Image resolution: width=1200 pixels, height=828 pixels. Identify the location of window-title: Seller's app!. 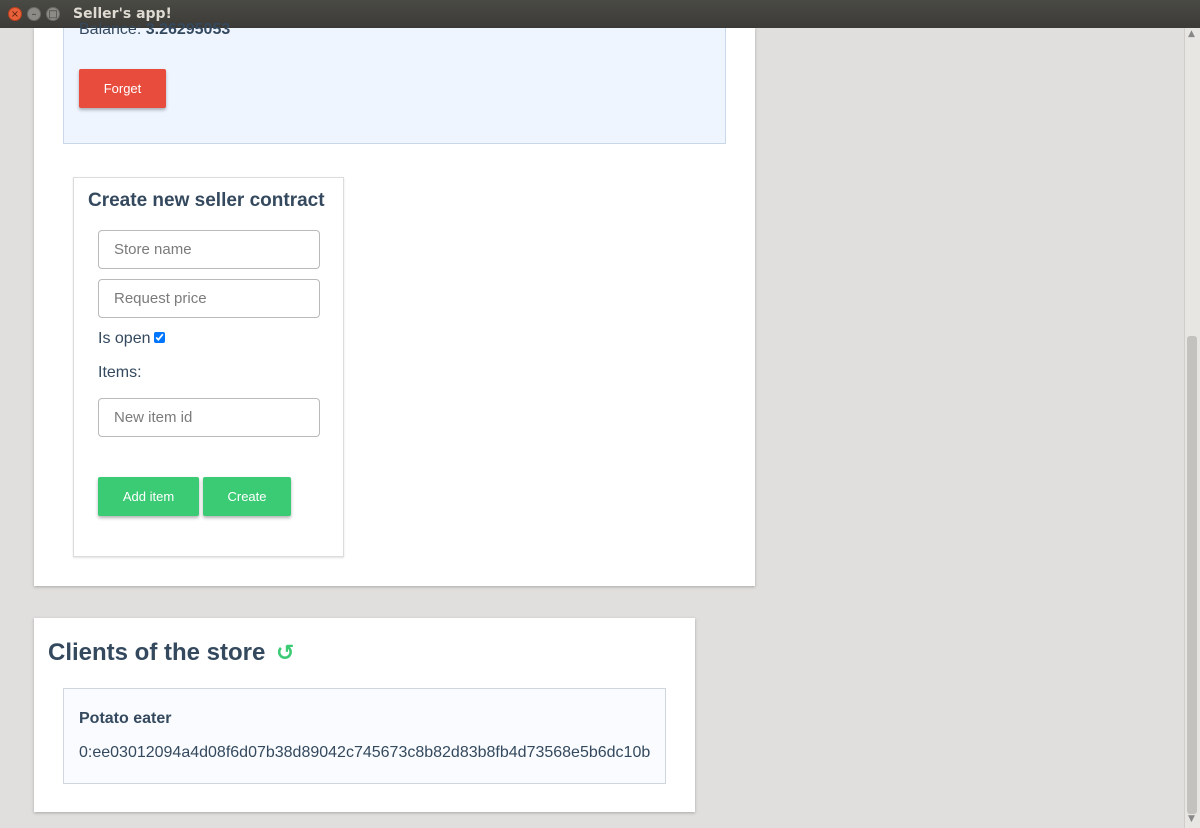
(122, 14).